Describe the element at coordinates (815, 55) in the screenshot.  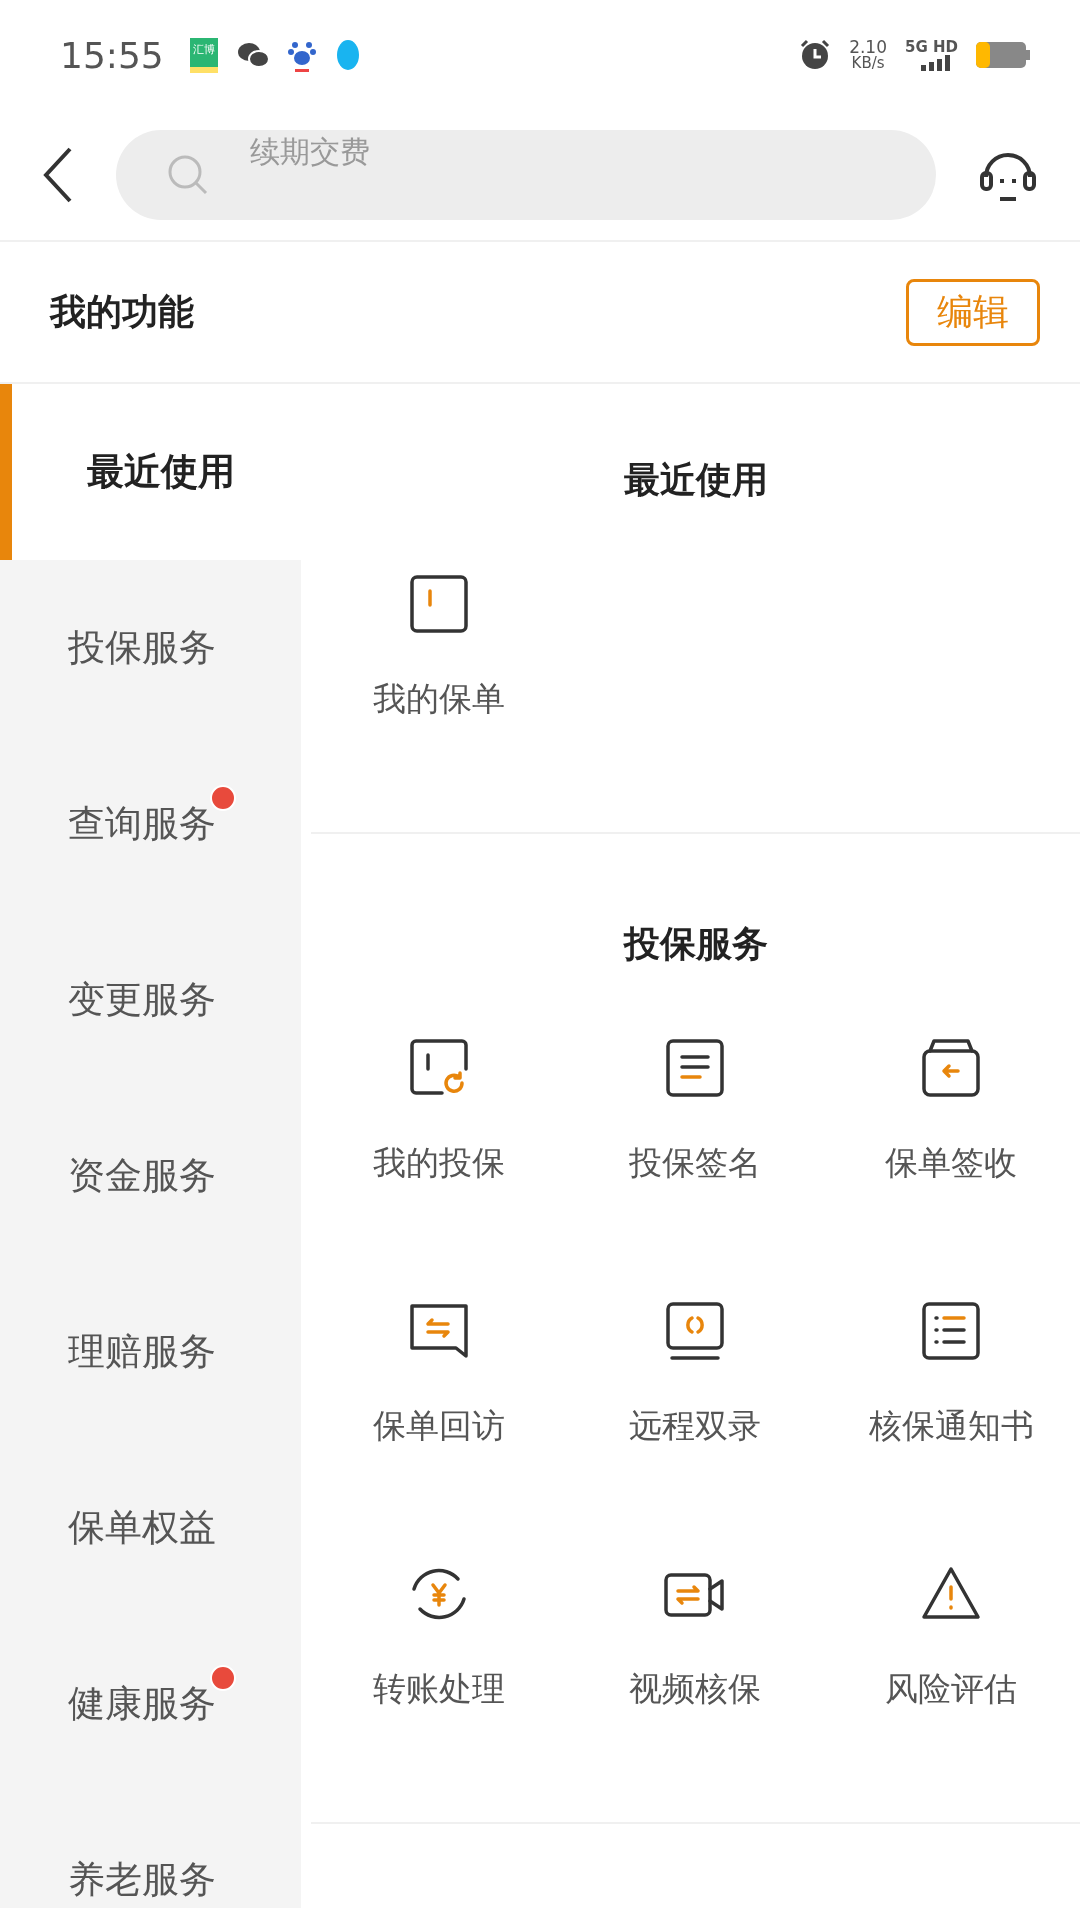
I see `alarm-icon` at that location.